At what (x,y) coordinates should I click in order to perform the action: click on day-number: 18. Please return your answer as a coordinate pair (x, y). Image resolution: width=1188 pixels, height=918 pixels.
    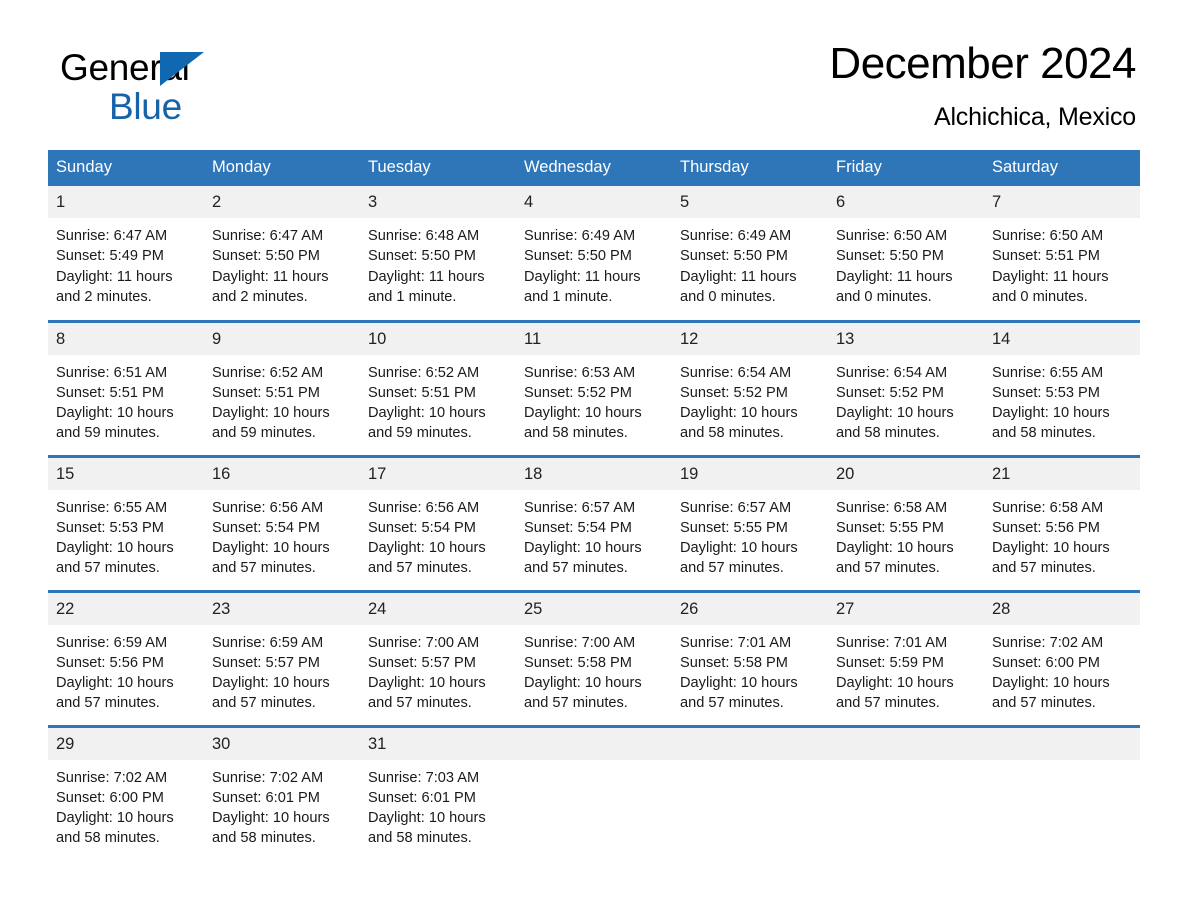
    Looking at the image, I should click on (594, 473).